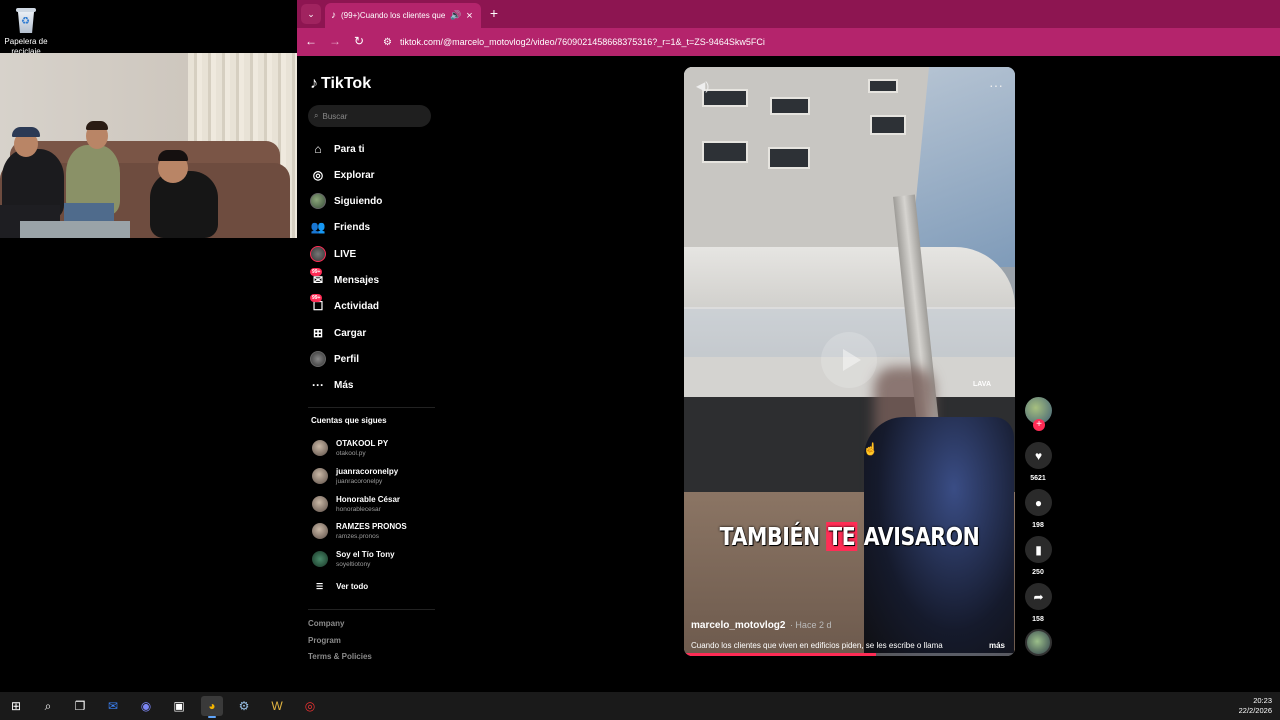  Describe the element at coordinates (810, 625) in the screenshot. I see `video-time: · Hace 2 d` at that location.